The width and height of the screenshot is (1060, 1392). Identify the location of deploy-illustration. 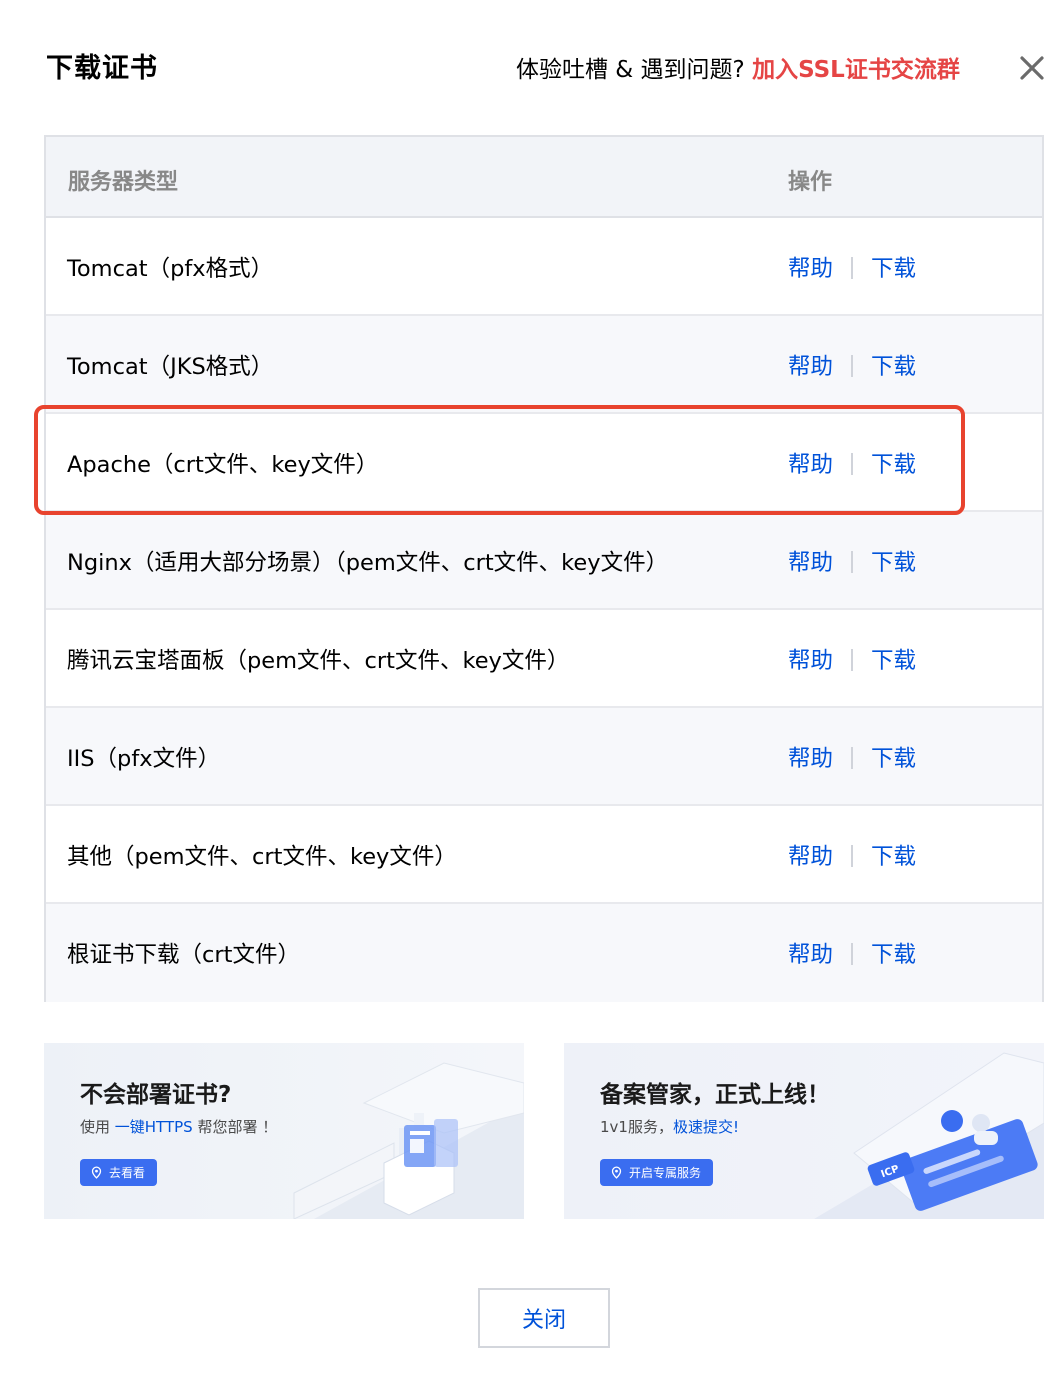
(408, 1140).